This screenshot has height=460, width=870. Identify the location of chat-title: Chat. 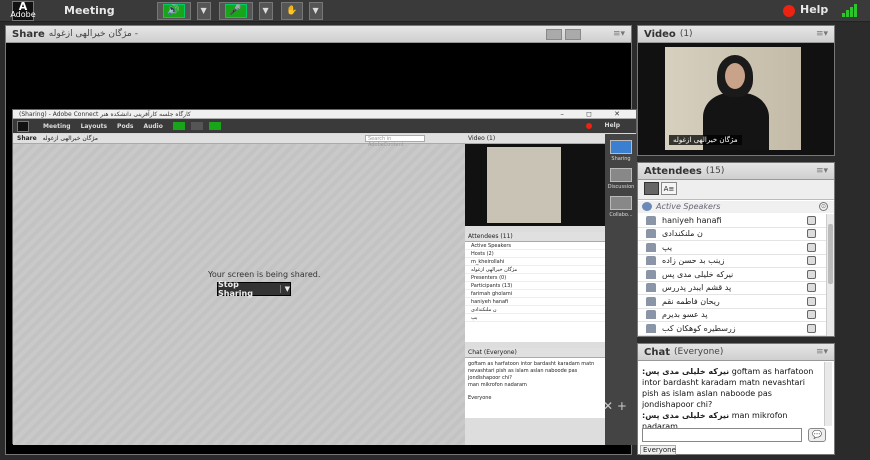
(657, 352).